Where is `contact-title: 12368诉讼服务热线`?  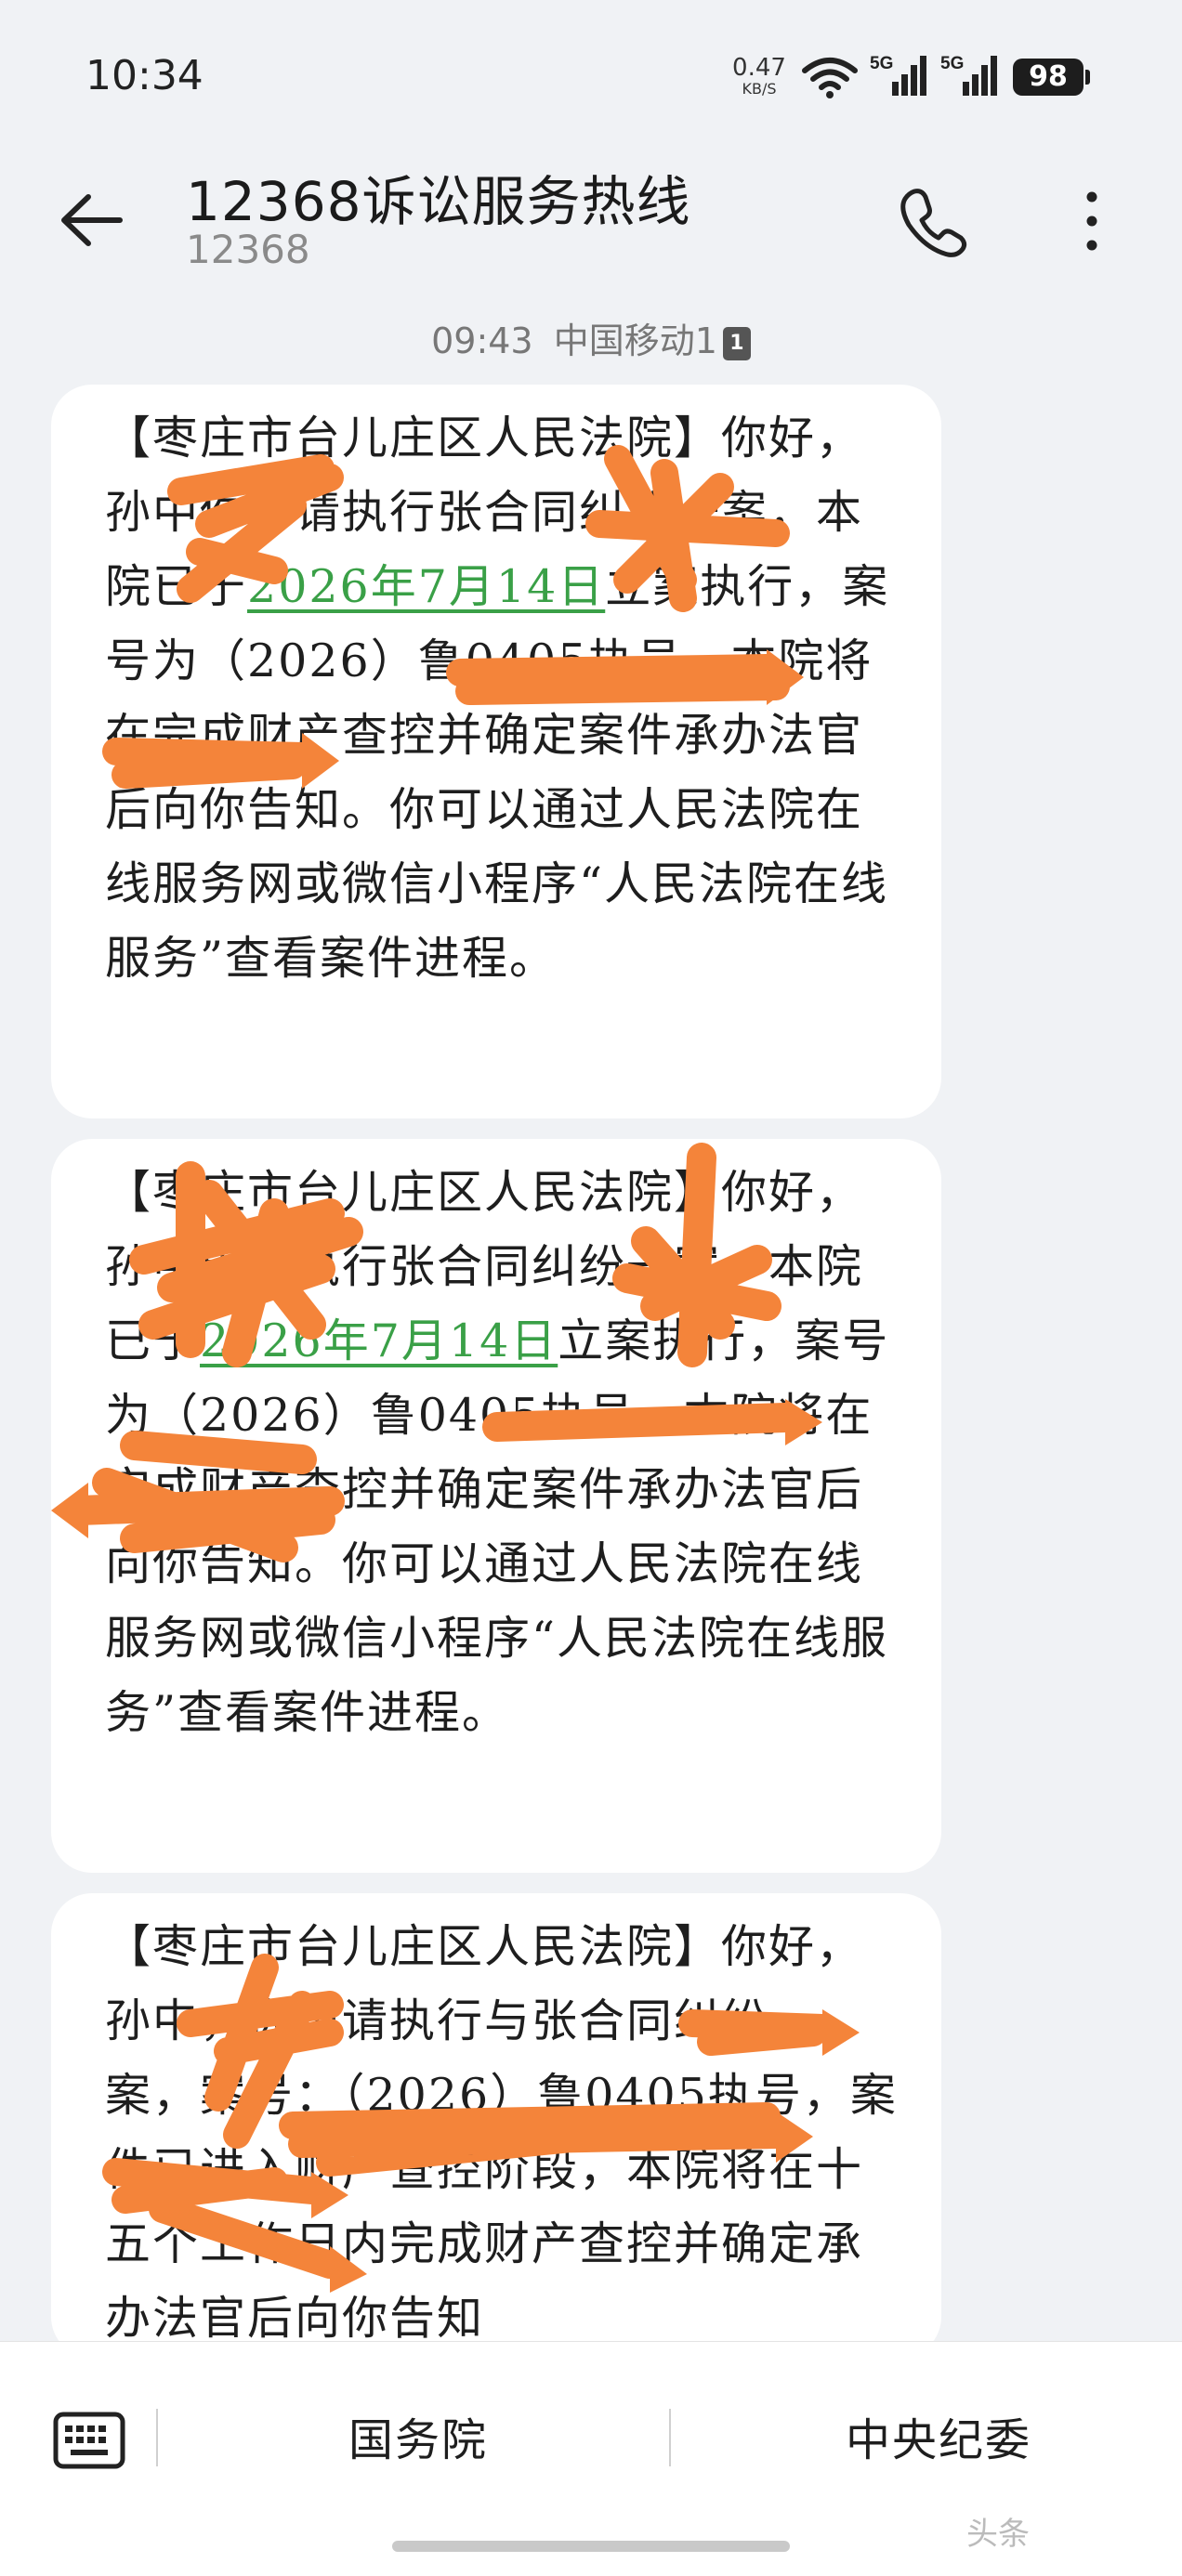 contact-title: 12368诉讼服务热线 is located at coordinates (438, 201).